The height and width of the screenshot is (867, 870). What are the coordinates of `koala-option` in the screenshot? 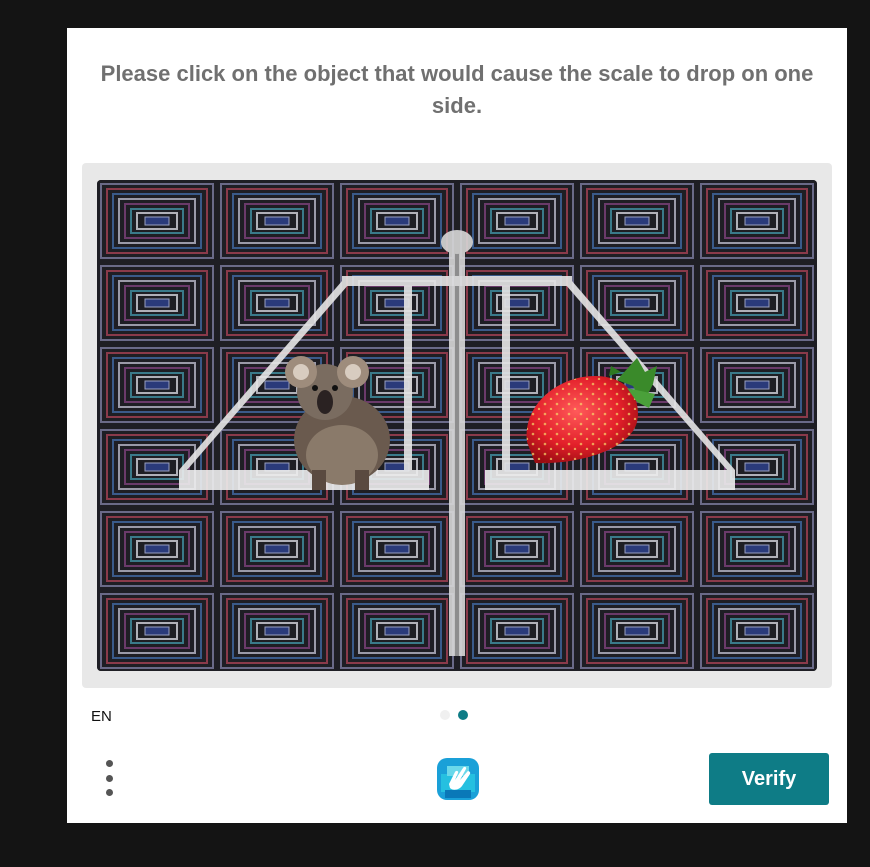 It's located at (342, 417).